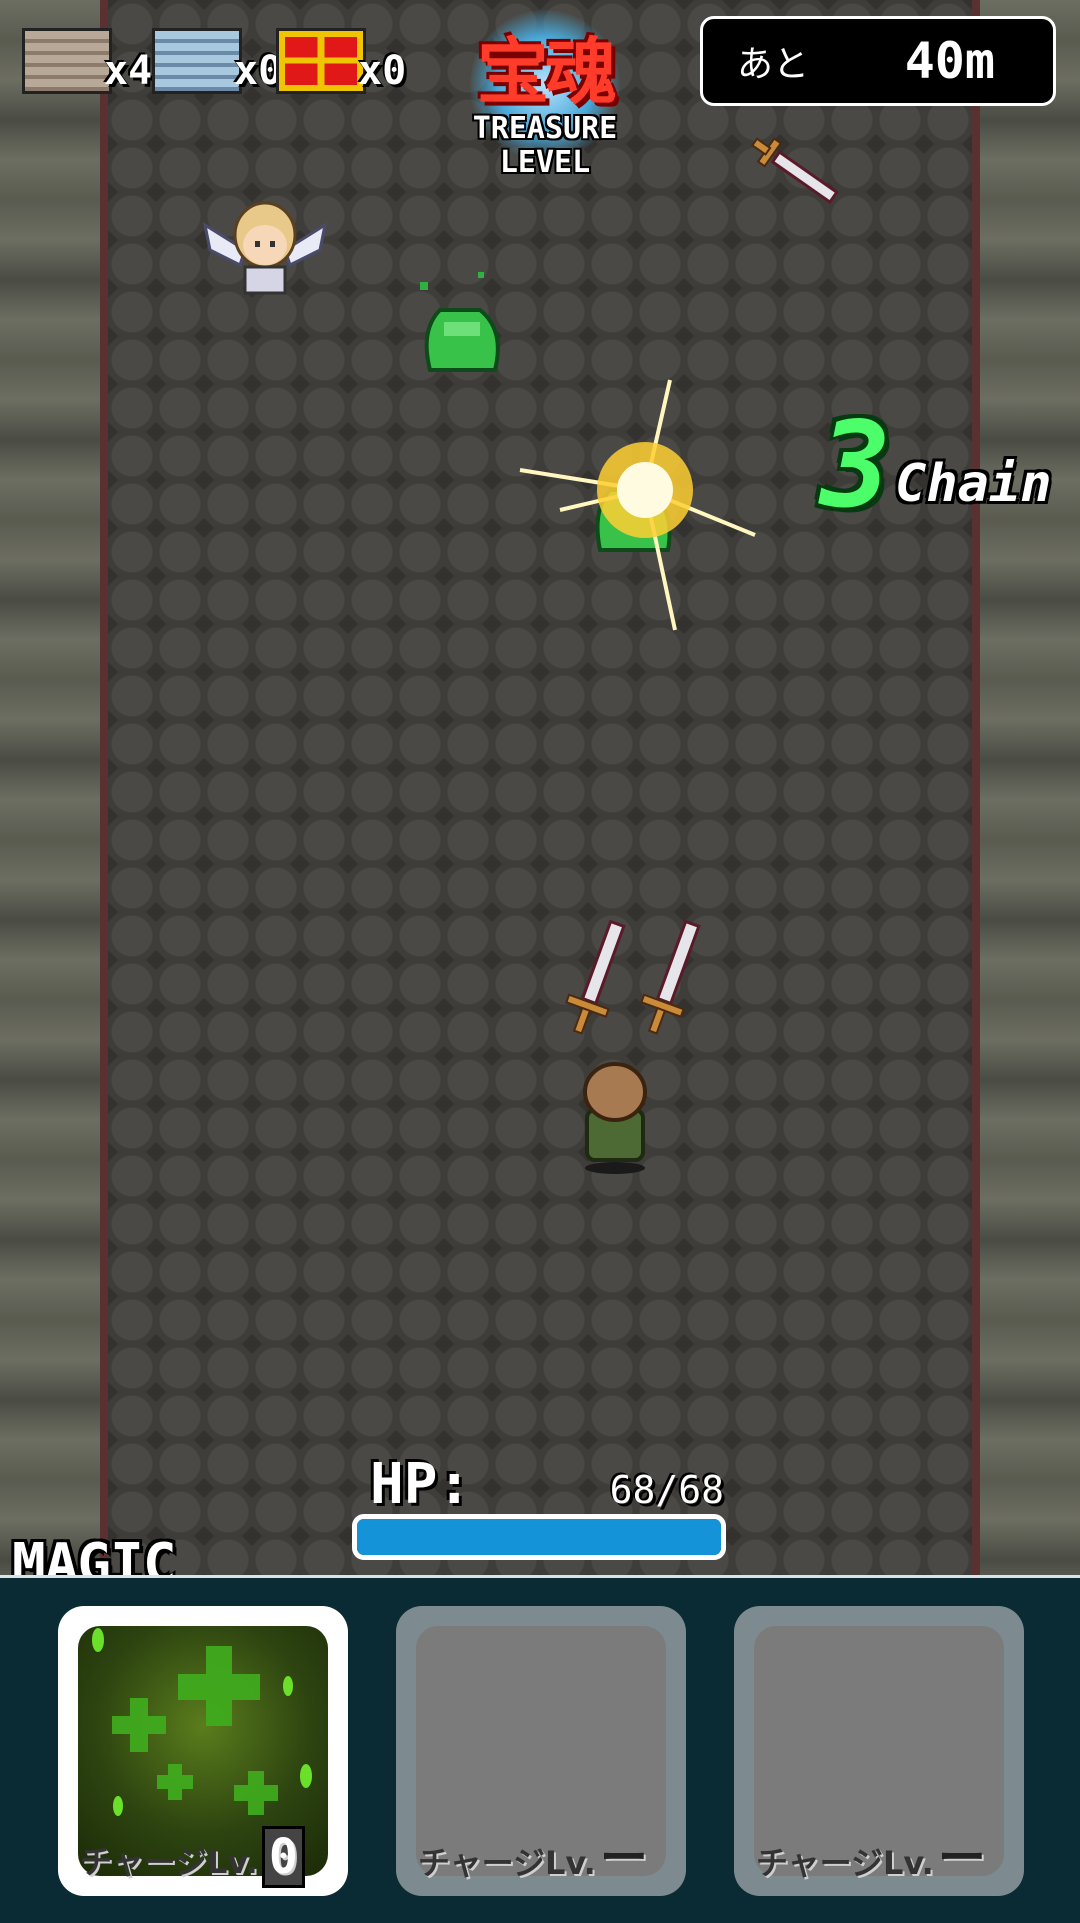 Image resolution: width=1080 pixels, height=1923 pixels. Describe the element at coordinates (878, 61) in the screenshot. I see `distance-remaining-box: あと 40m` at that location.